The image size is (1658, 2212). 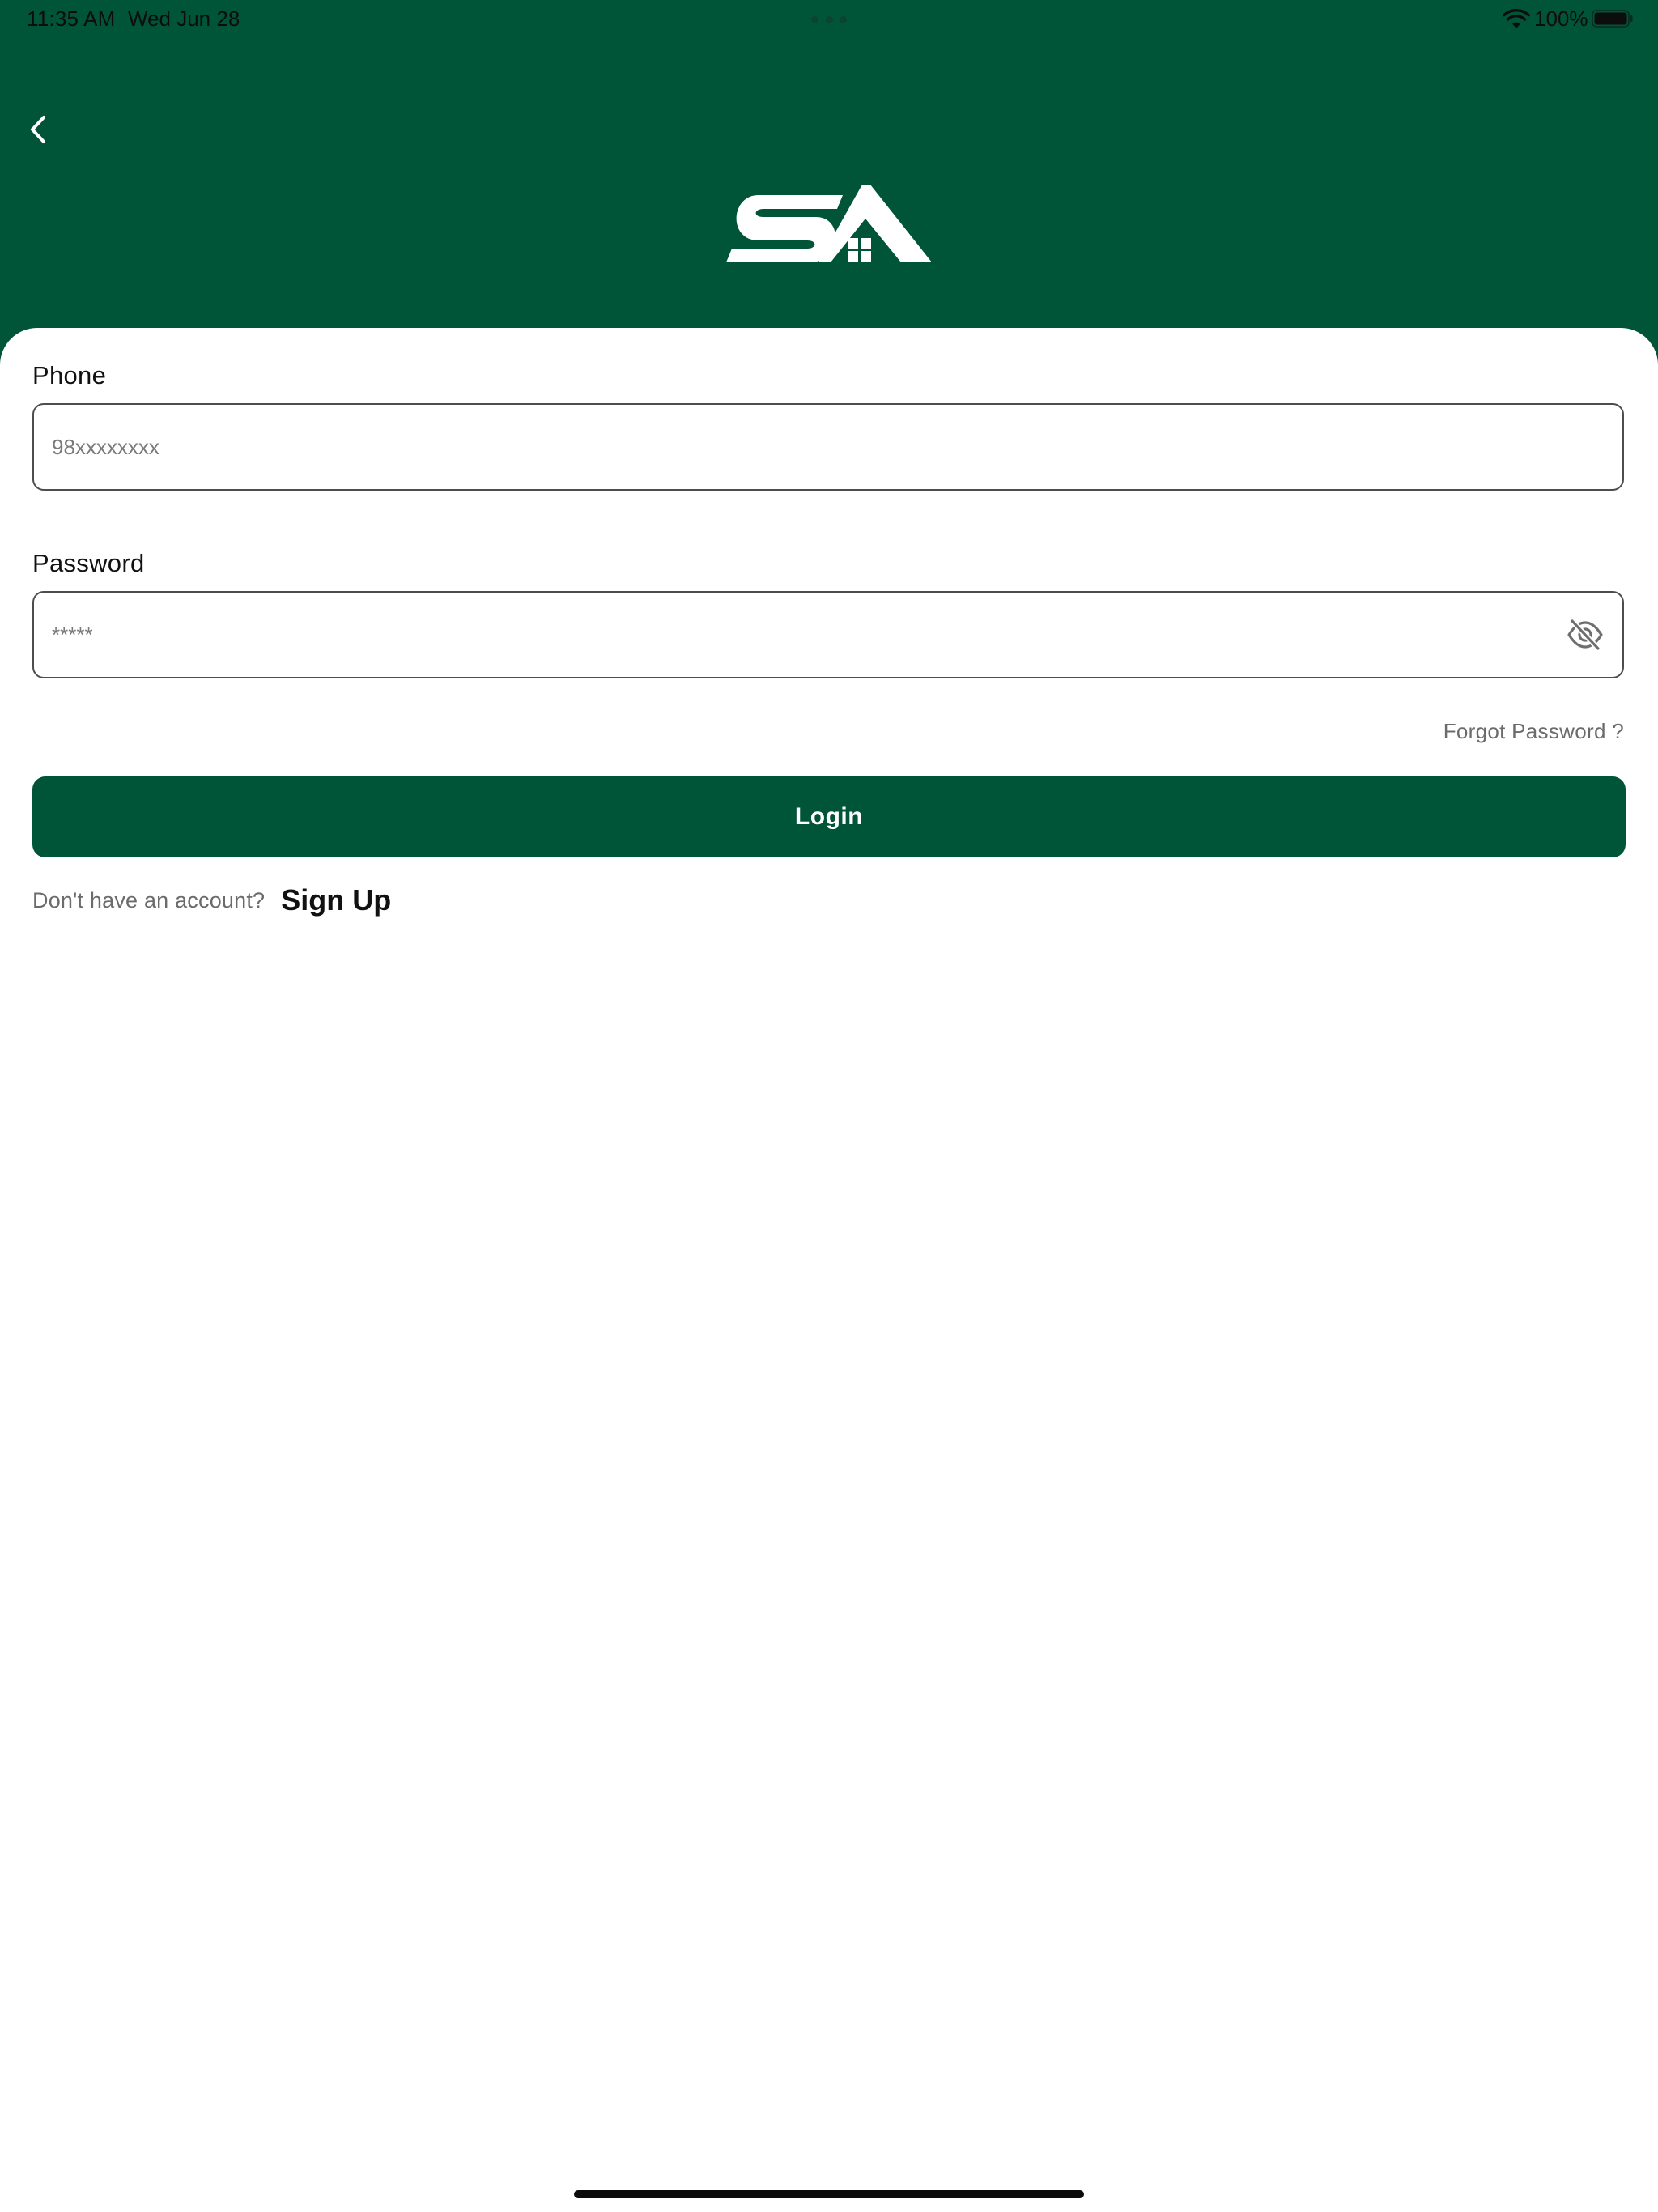 I want to click on multitasking-dots-icon, so click(x=829, y=19).